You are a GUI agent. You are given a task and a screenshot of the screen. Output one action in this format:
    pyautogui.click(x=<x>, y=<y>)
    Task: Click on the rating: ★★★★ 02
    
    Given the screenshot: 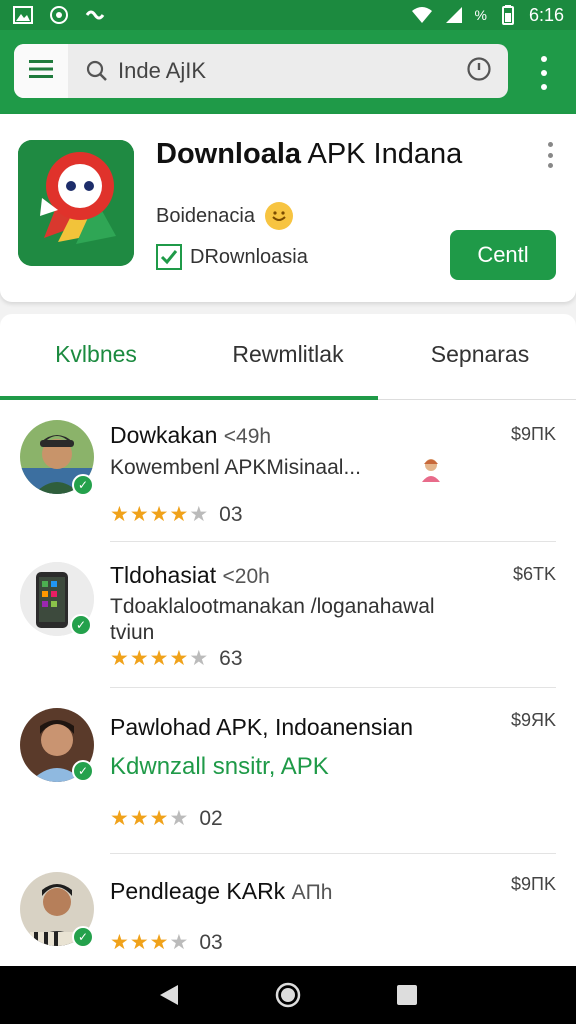 What is the action you would take?
    pyautogui.click(x=166, y=818)
    